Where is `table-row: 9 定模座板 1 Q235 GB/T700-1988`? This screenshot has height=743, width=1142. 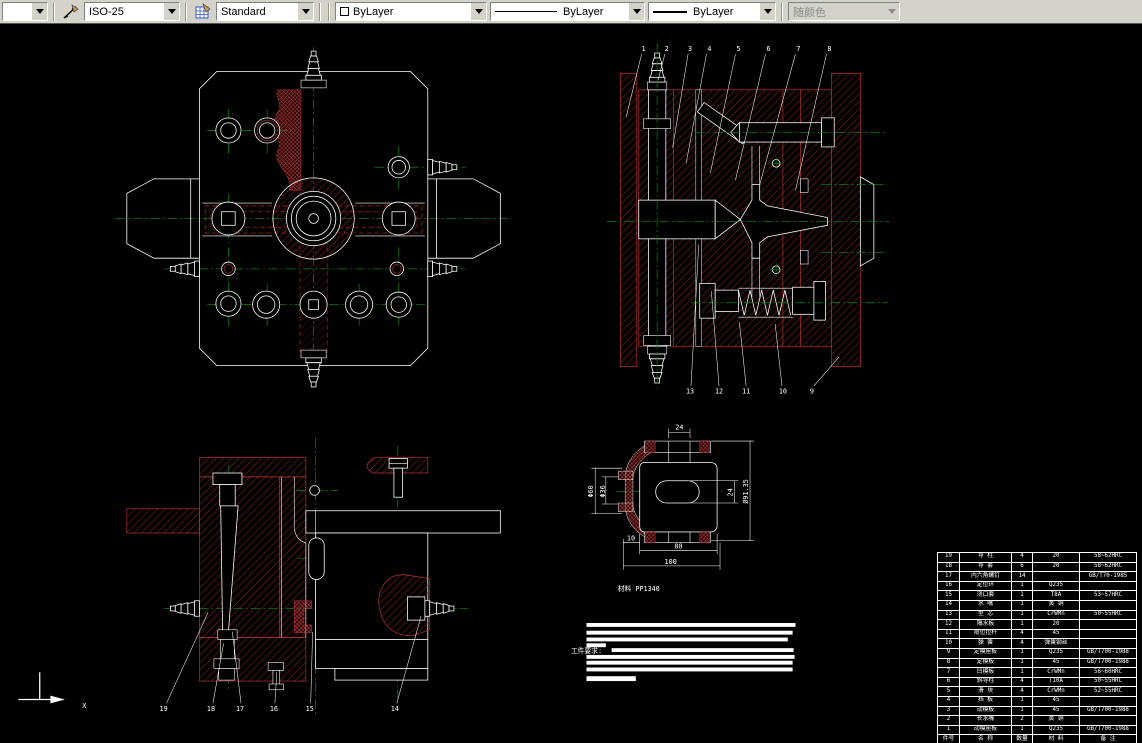
table-row: 9 定模座板 1 Q235 GB/T700-1988 is located at coordinates (1037, 653).